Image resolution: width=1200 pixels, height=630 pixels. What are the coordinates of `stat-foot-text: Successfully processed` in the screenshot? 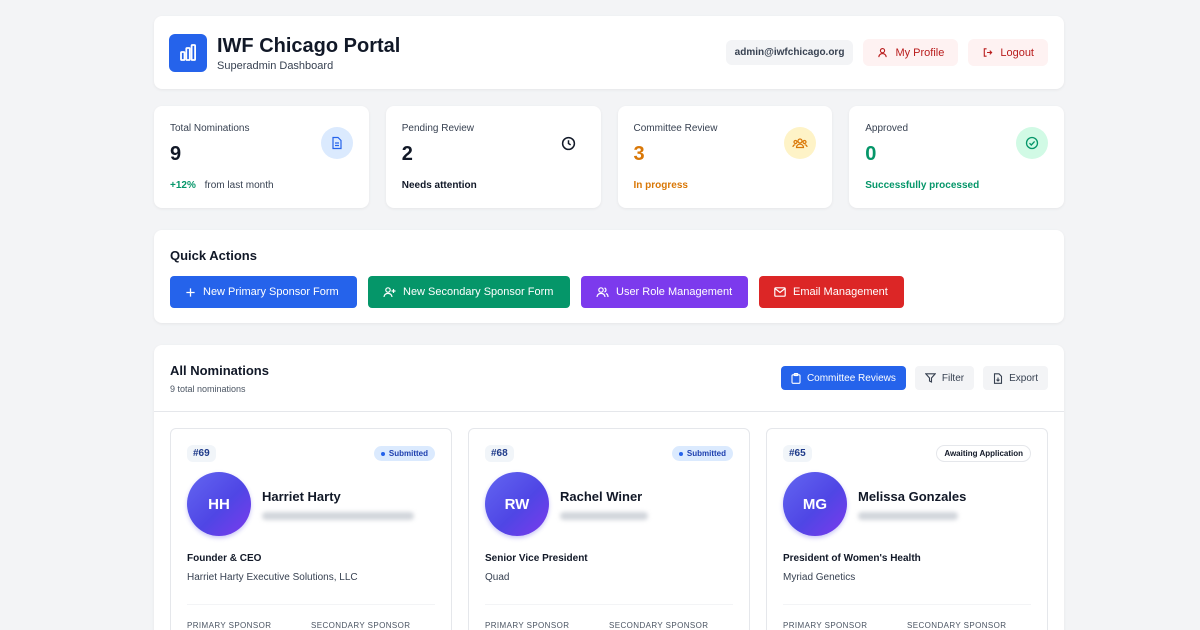 It's located at (922, 185).